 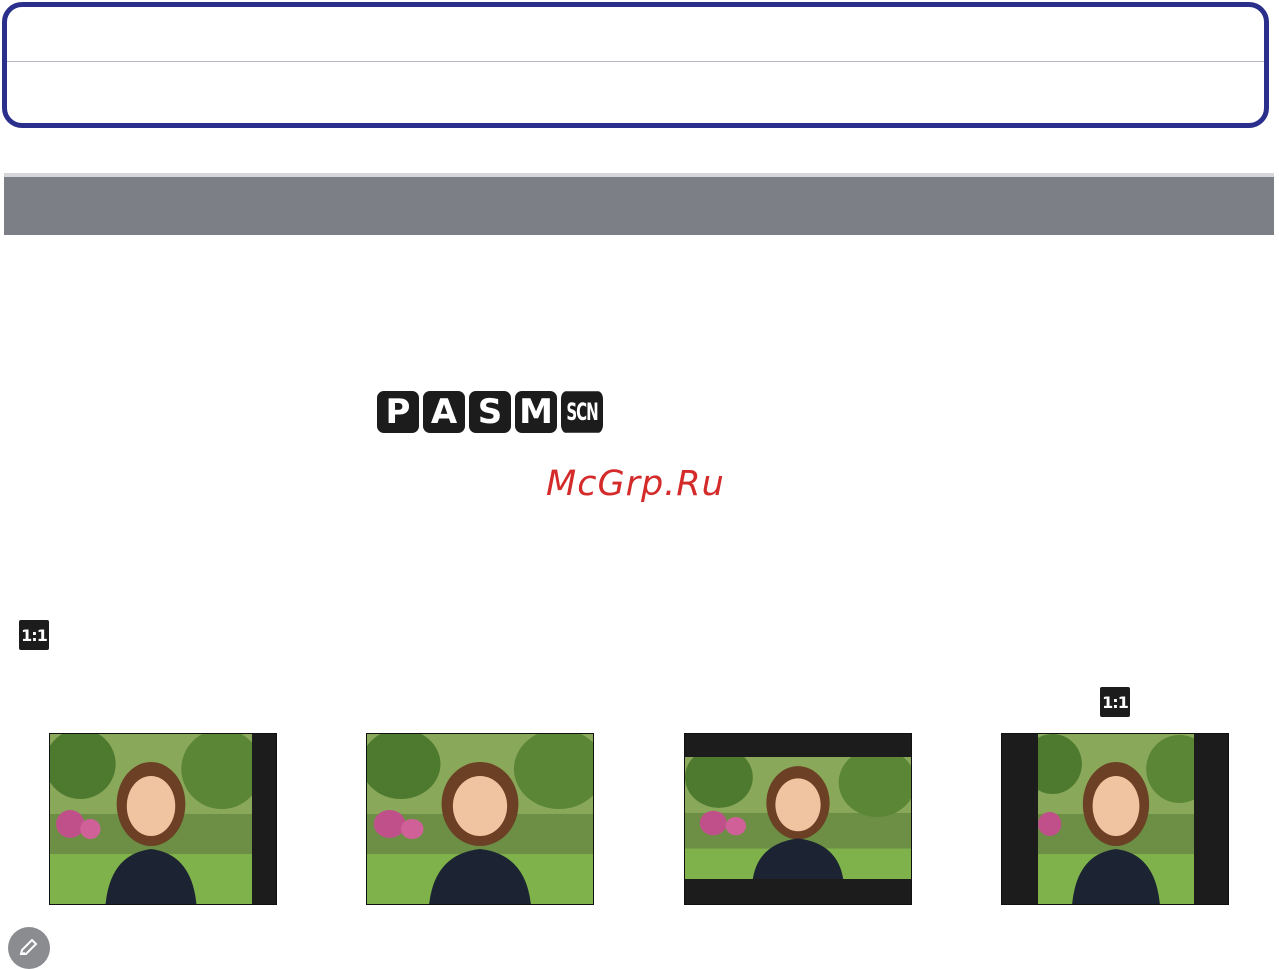 What do you see at coordinates (29, 948) in the screenshot?
I see `pencil-note-icon` at bounding box center [29, 948].